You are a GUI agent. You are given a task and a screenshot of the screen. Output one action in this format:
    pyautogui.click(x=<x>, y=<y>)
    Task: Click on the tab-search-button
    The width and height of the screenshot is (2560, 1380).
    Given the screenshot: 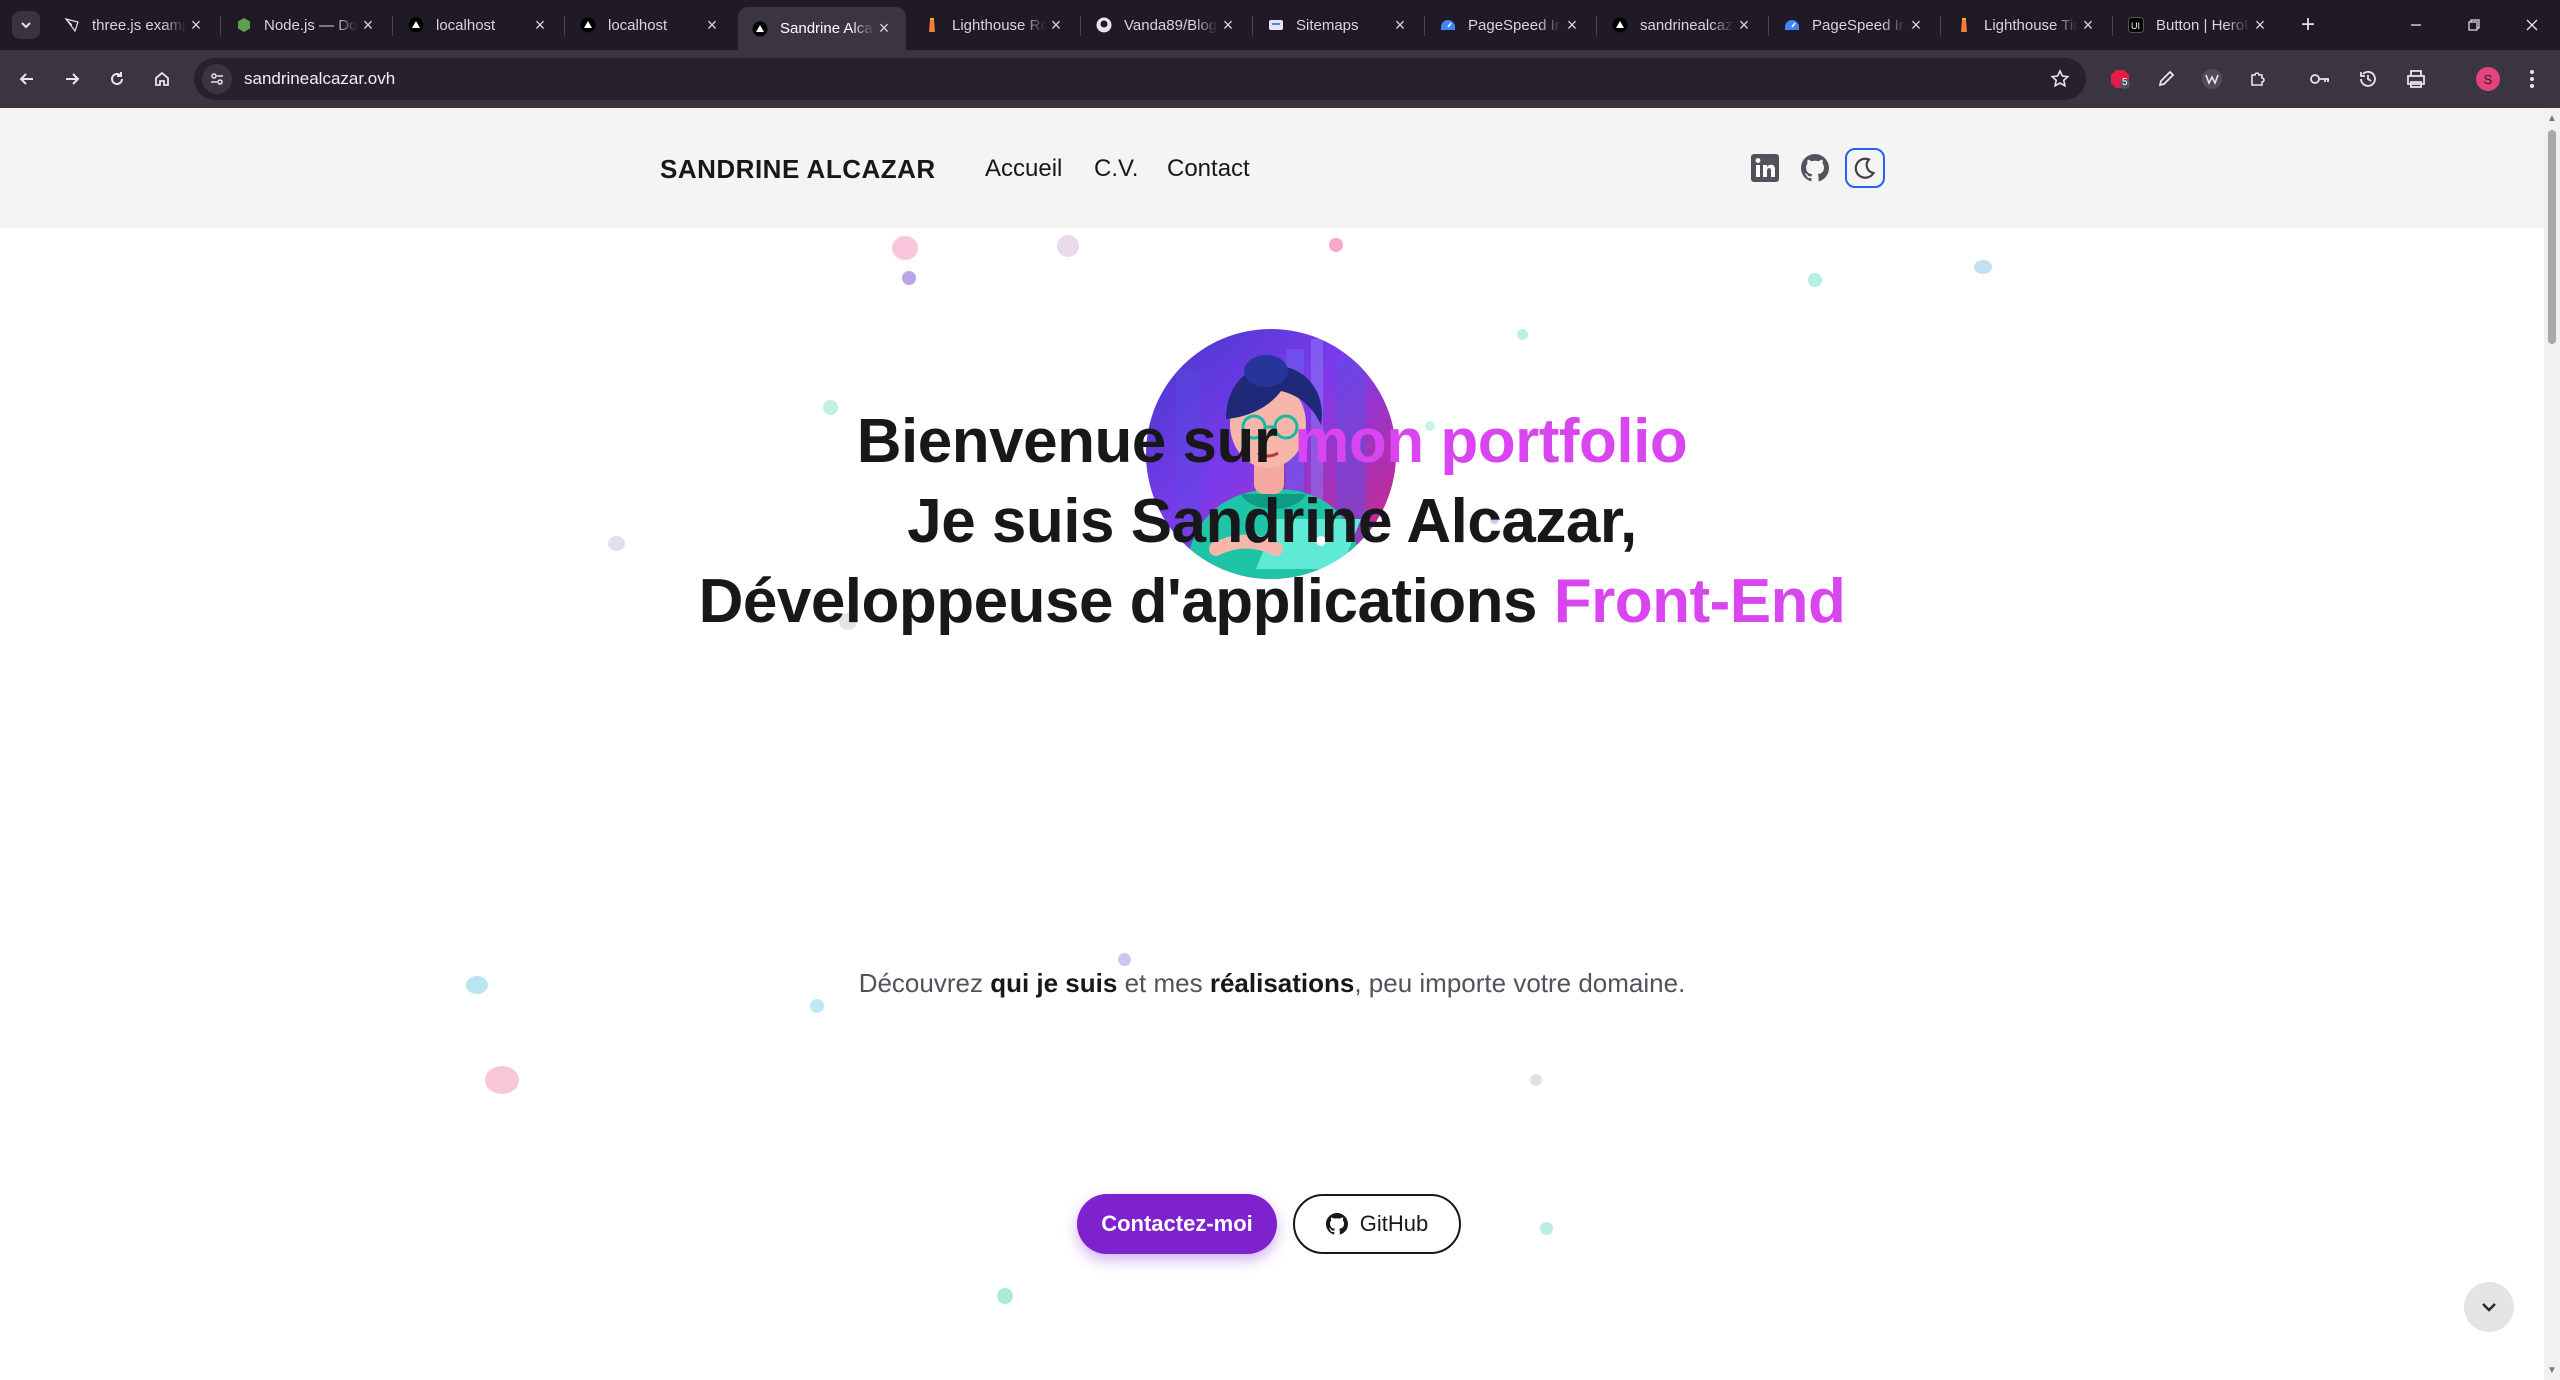 What is the action you would take?
    pyautogui.click(x=26, y=25)
    